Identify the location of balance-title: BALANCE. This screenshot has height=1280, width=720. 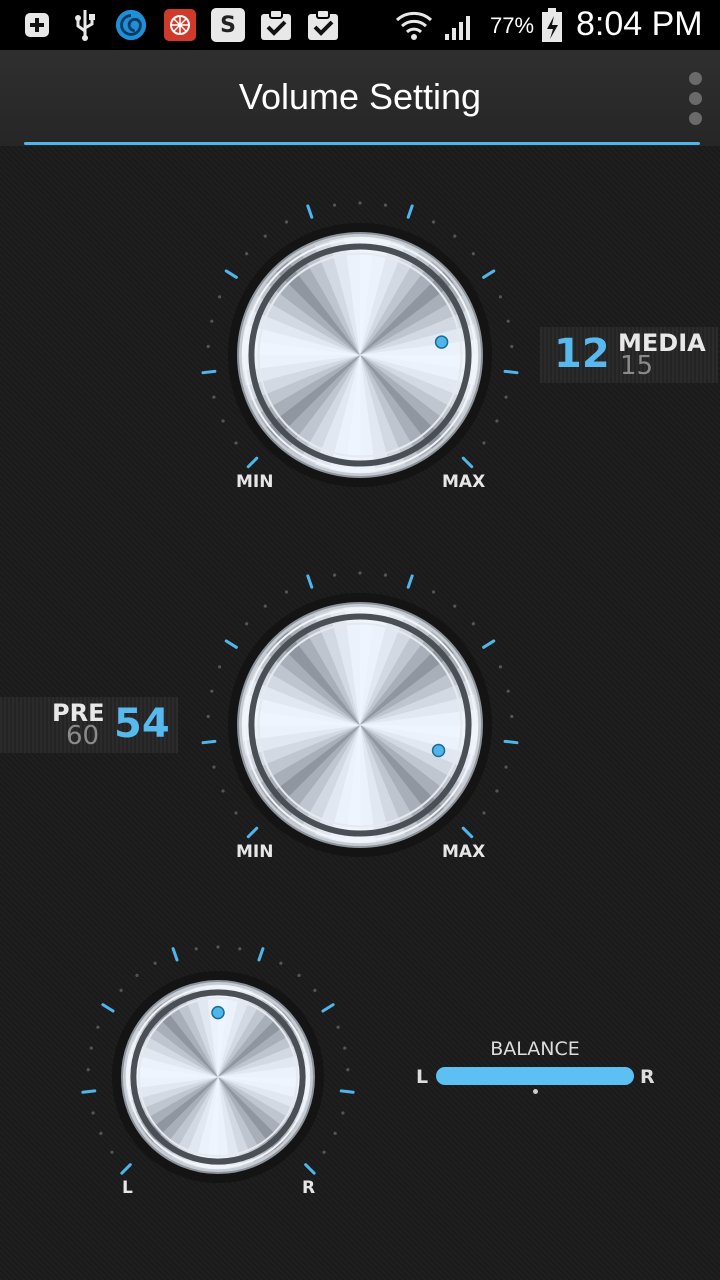
(535, 1049).